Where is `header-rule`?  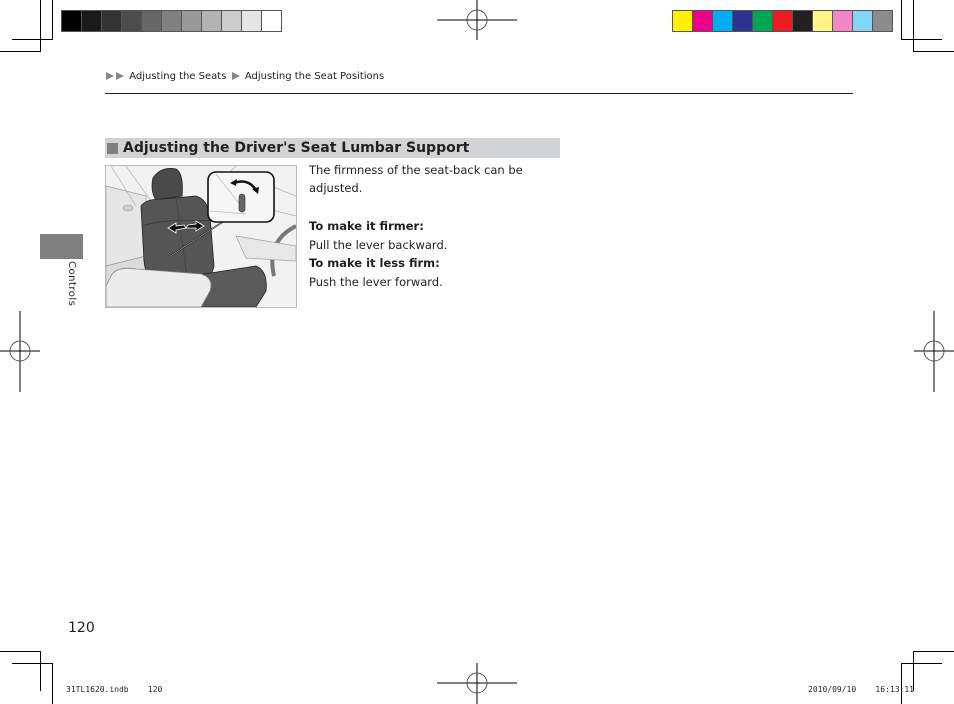
header-rule is located at coordinates (479, 93).